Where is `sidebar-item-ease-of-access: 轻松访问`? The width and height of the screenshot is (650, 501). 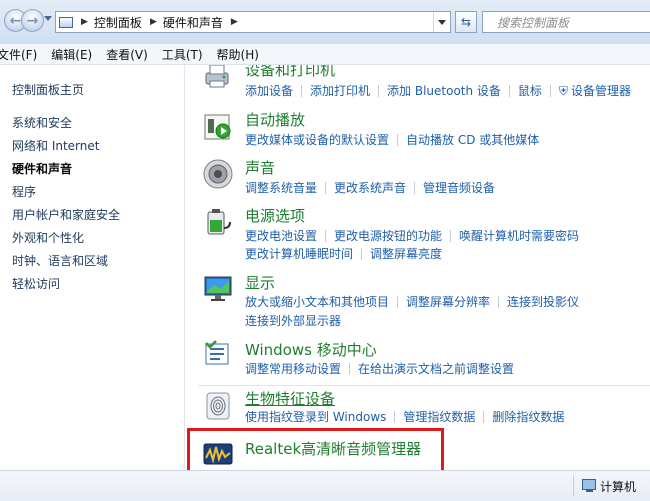
sidebar-item-ease-of-access: 轻松访问 is located at coordinates (36, 283).